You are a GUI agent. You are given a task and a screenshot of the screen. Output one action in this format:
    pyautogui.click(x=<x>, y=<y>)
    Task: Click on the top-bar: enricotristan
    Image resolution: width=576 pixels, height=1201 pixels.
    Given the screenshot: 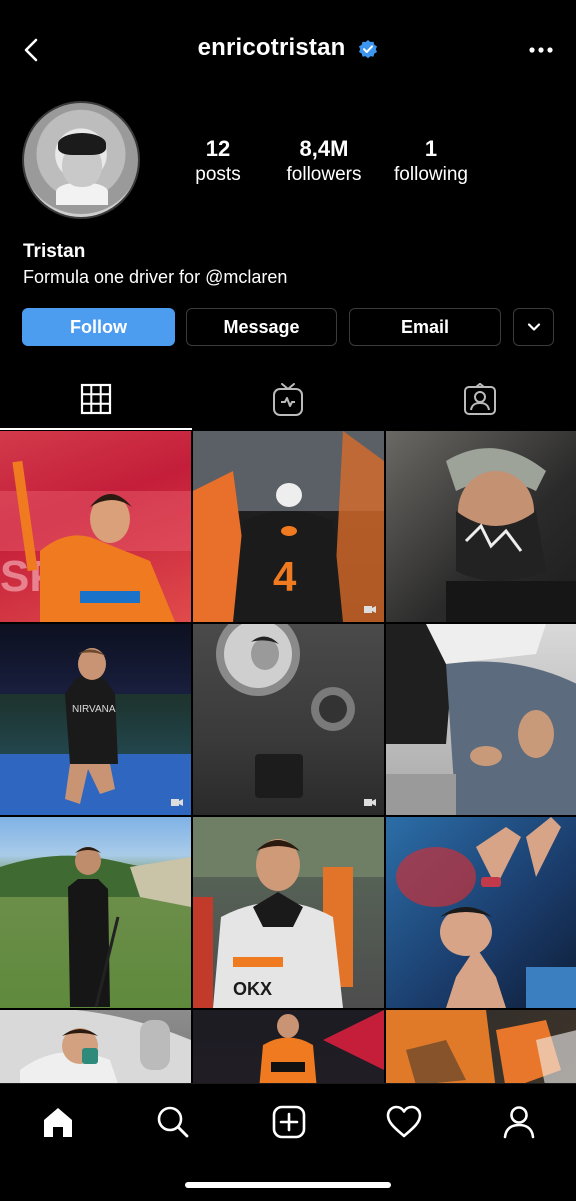 What is the action you would take?
    pyautogui.click(x=288, y=50)
    